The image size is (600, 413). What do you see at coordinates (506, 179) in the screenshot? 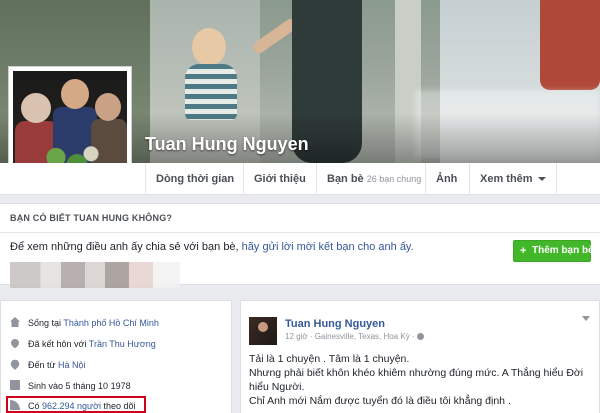
I see `tab-more-label: Xem thêm` at bounding box center [506, 179].